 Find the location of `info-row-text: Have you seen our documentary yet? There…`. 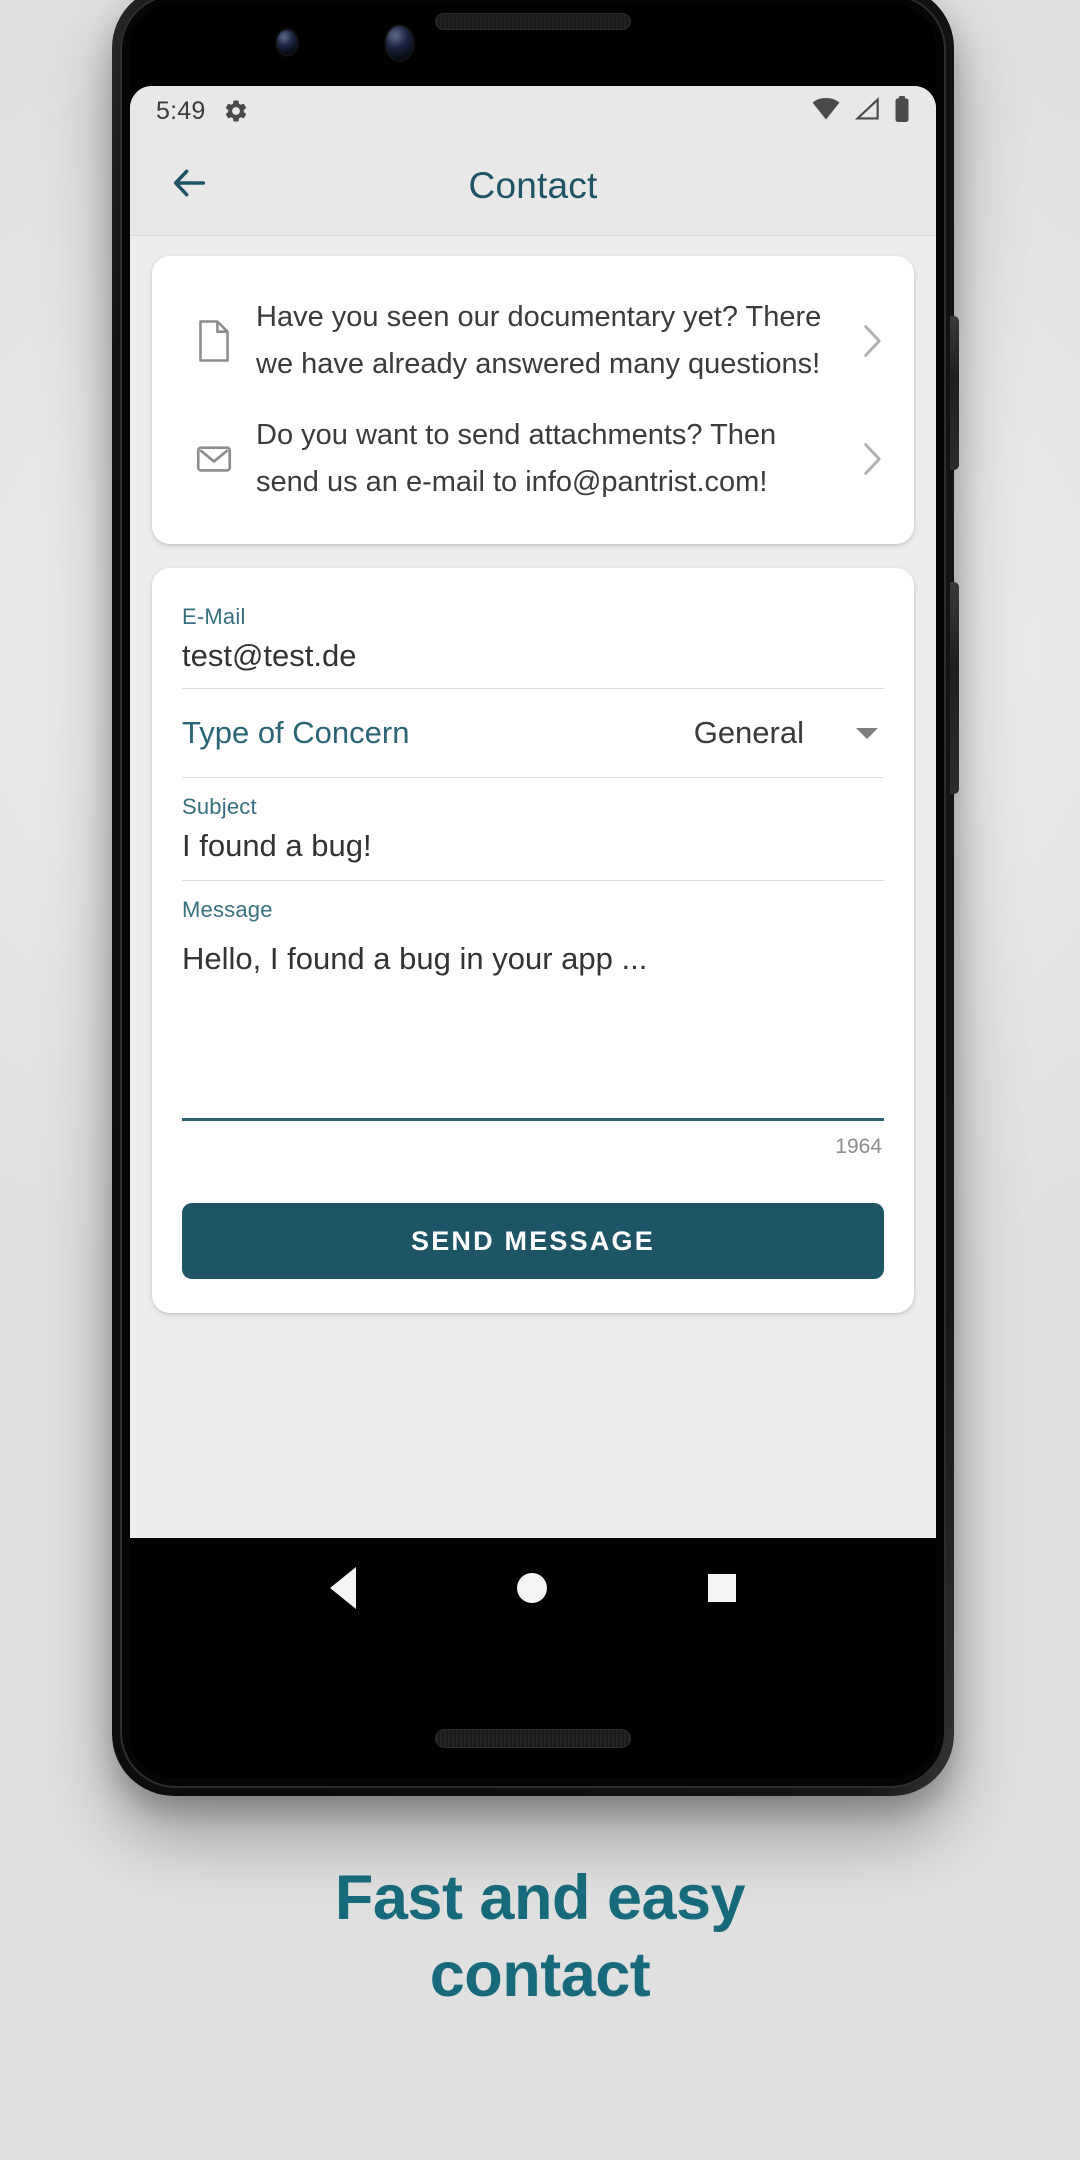

info-row-text: Have you seen our documentary yet? There… is located at coordinates (539, 340).